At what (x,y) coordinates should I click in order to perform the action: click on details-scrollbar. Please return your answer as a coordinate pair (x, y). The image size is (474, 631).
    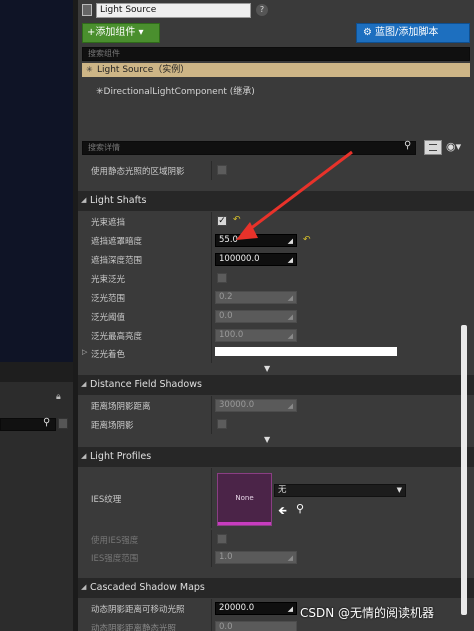
    Looking at the image, I should click on (464, 470).